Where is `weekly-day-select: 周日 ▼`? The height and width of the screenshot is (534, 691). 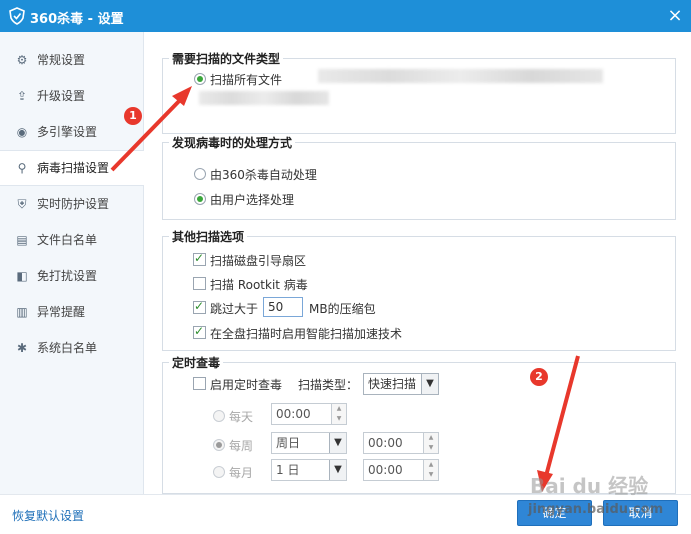
weekly-day-select: 周日 ▼ is located at coordinates (309, 443).